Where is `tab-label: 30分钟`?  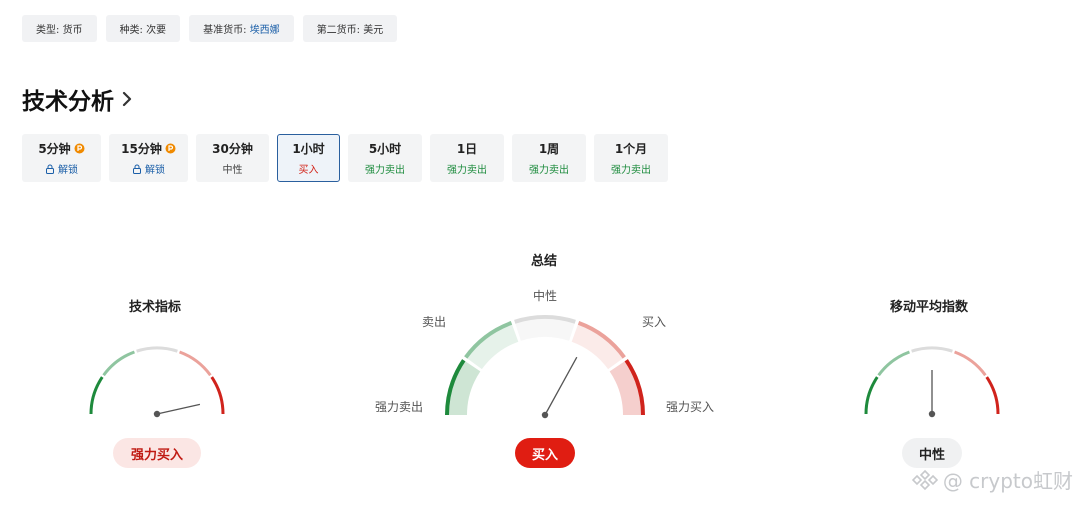 tab-label: 30分钟 is located at coordinates (232, 148).